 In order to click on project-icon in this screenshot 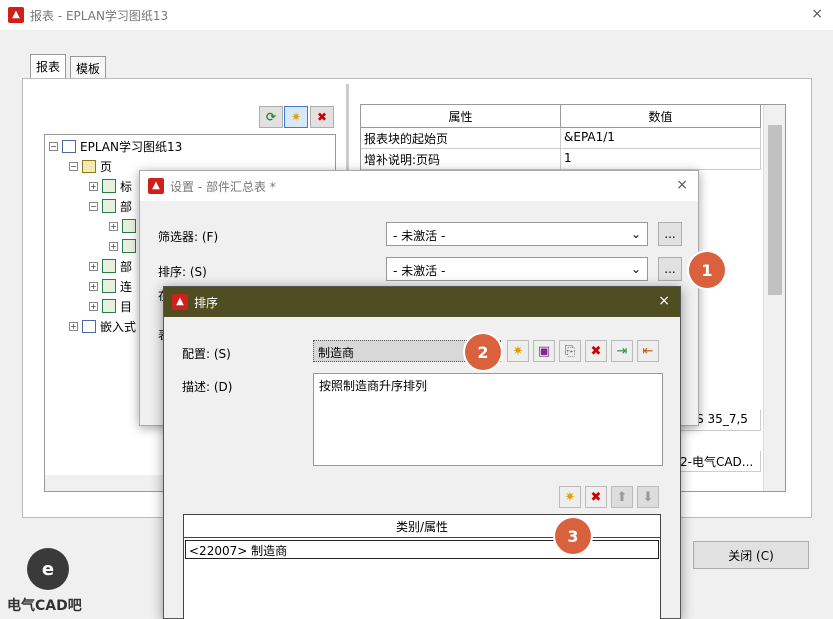, I will do `click(69, 146)`.